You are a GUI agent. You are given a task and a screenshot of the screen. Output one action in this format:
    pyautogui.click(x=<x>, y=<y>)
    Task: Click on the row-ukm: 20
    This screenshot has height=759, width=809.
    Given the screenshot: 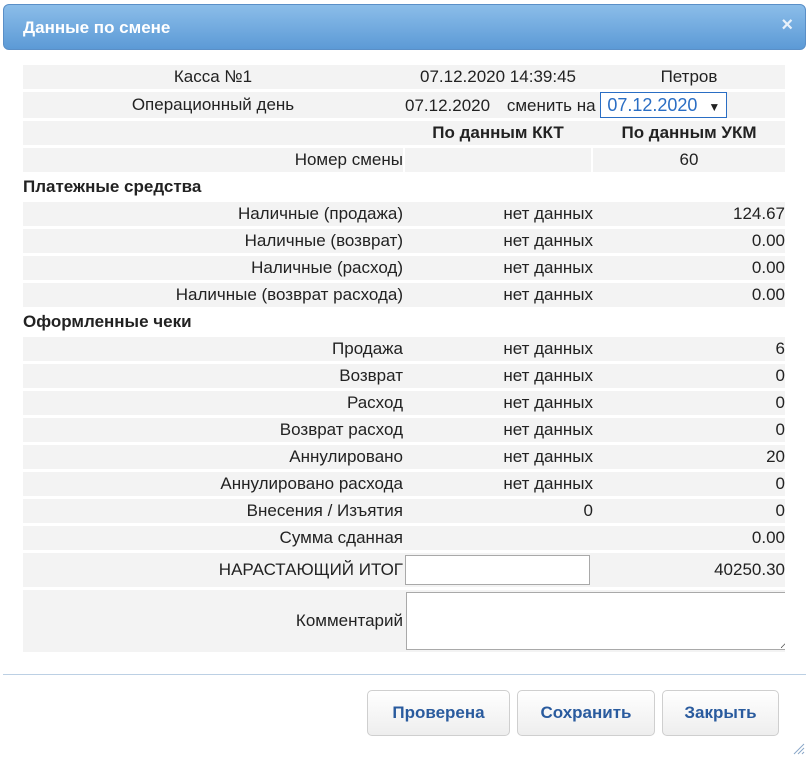 What is the action you would take?
    pyautogui.click(x=689, y=457)
    